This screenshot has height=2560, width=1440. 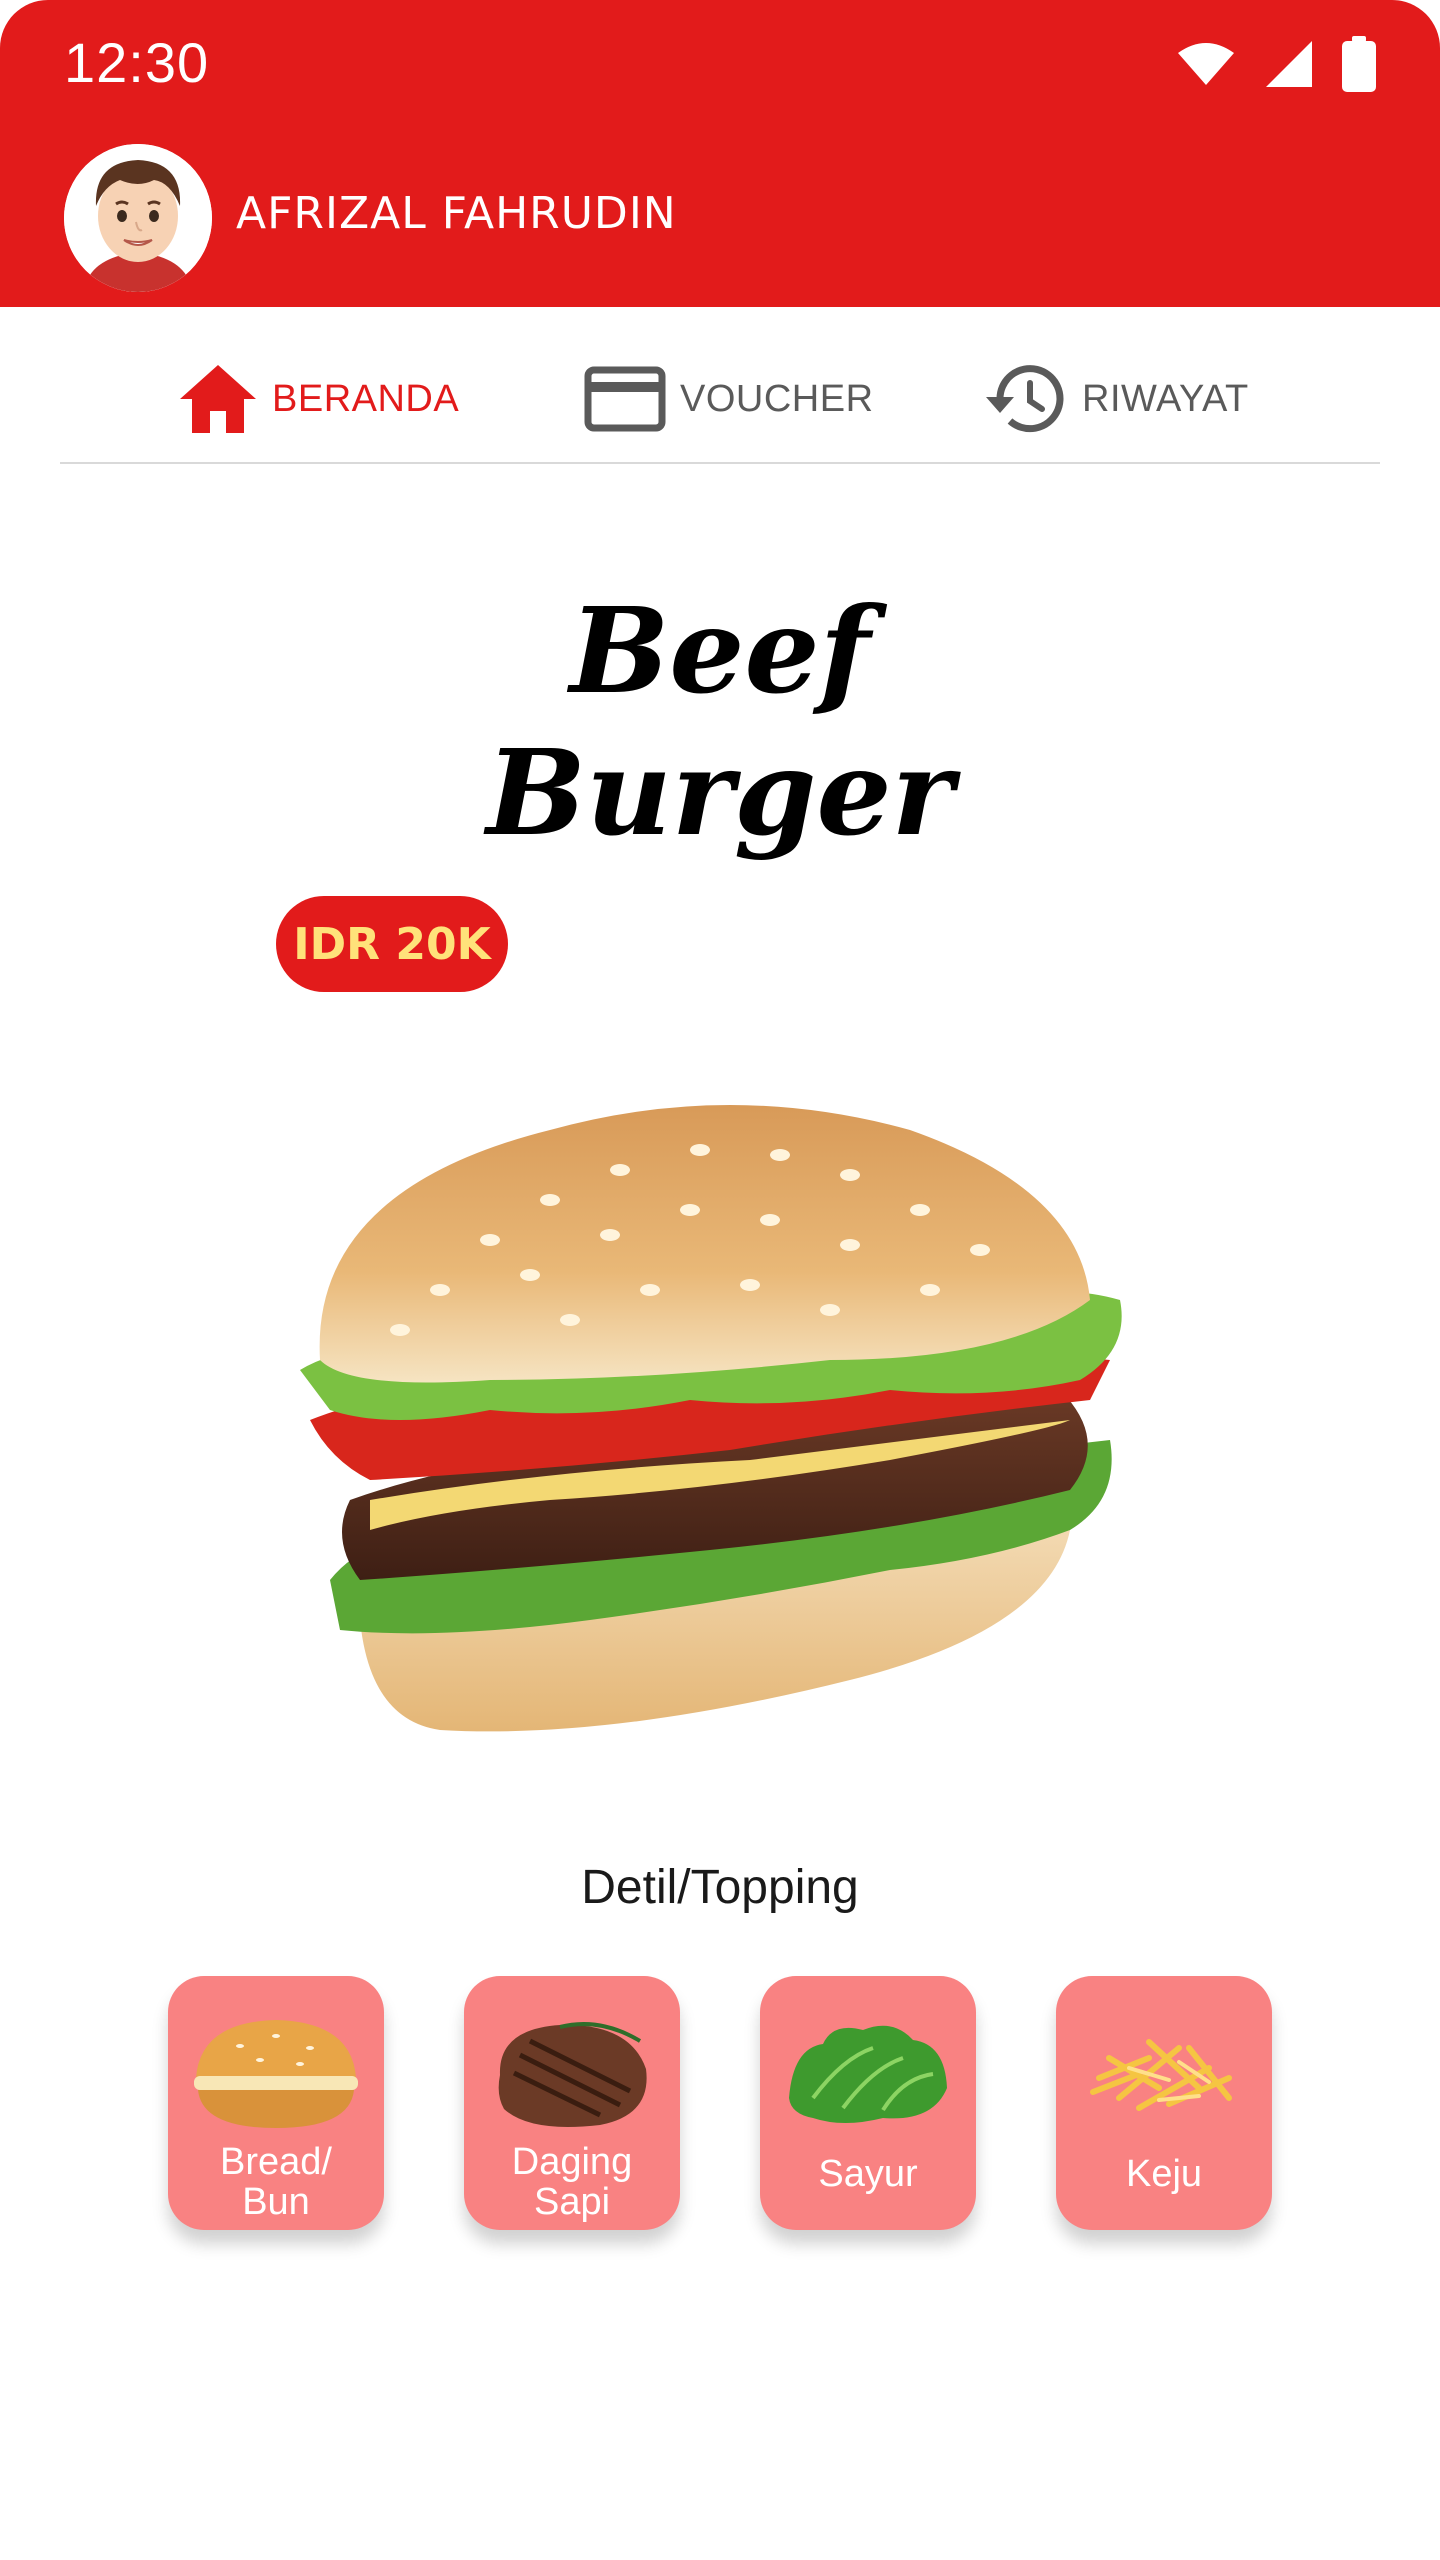 I want to click on status-time: 12:30, so click(x=137, y=62).